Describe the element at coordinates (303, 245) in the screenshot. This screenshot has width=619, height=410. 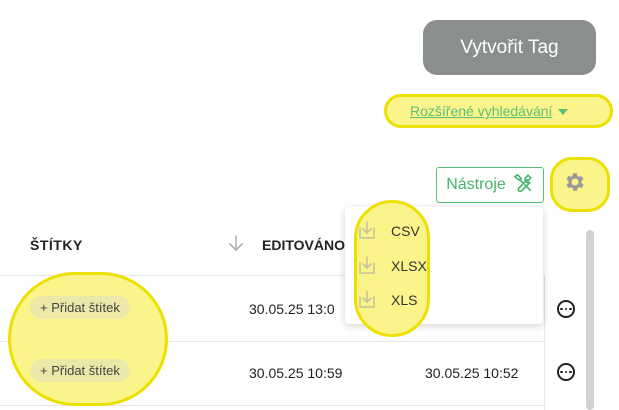
I see `column-header-edited: EDITOVÁNO` at that location.